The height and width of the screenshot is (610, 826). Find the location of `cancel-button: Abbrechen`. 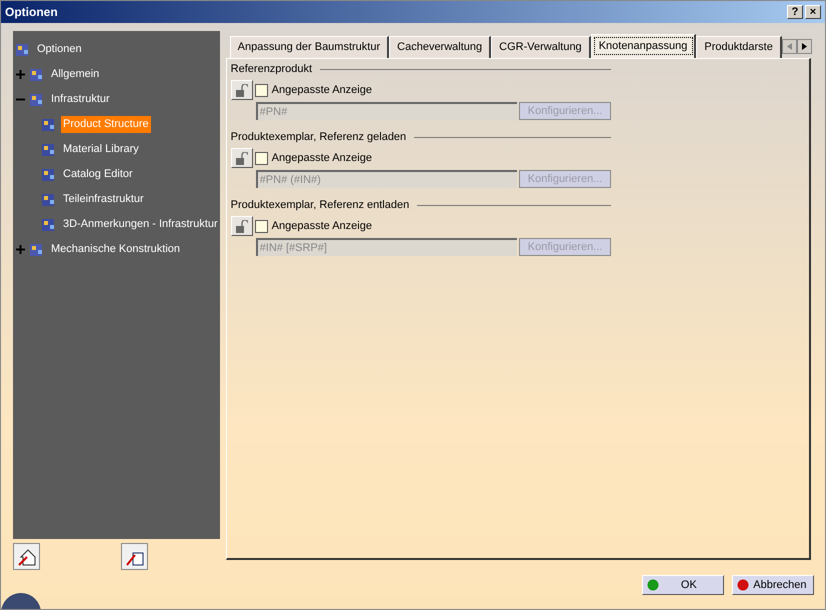

cancel-button: Abbrechen is located at coordinates (773, 585).